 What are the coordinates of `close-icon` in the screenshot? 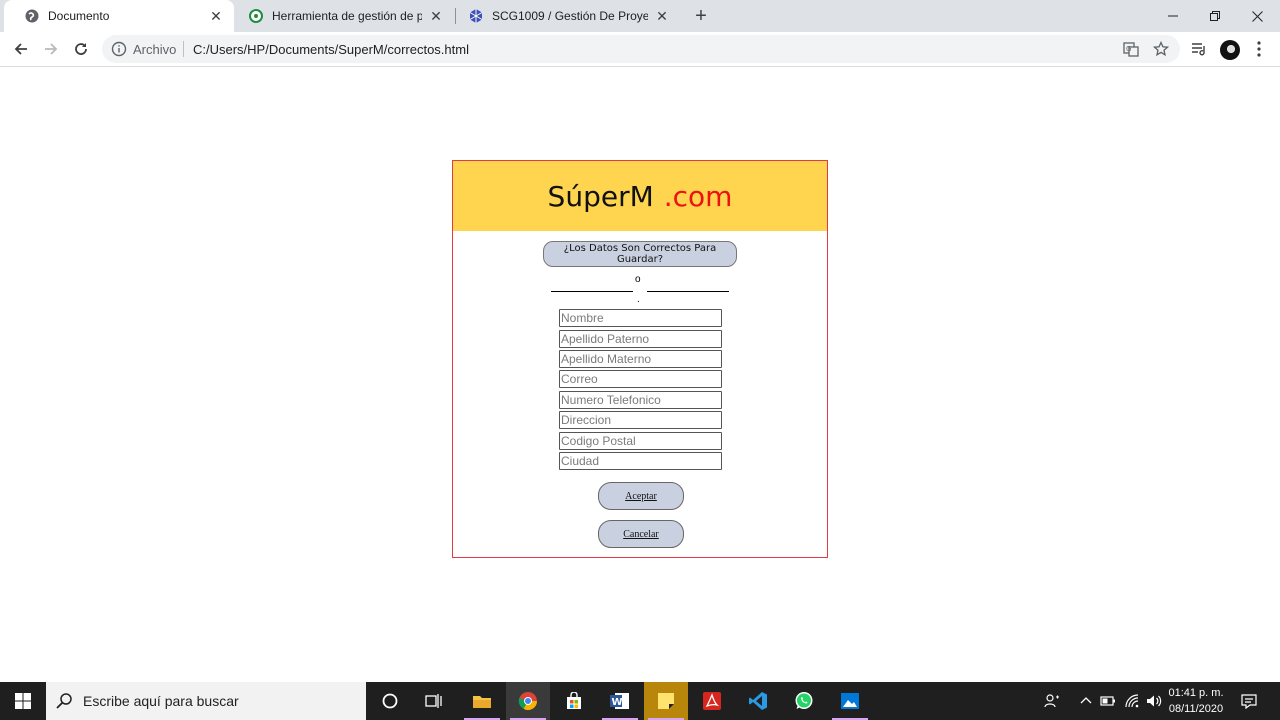 It's located at (1257, 16).